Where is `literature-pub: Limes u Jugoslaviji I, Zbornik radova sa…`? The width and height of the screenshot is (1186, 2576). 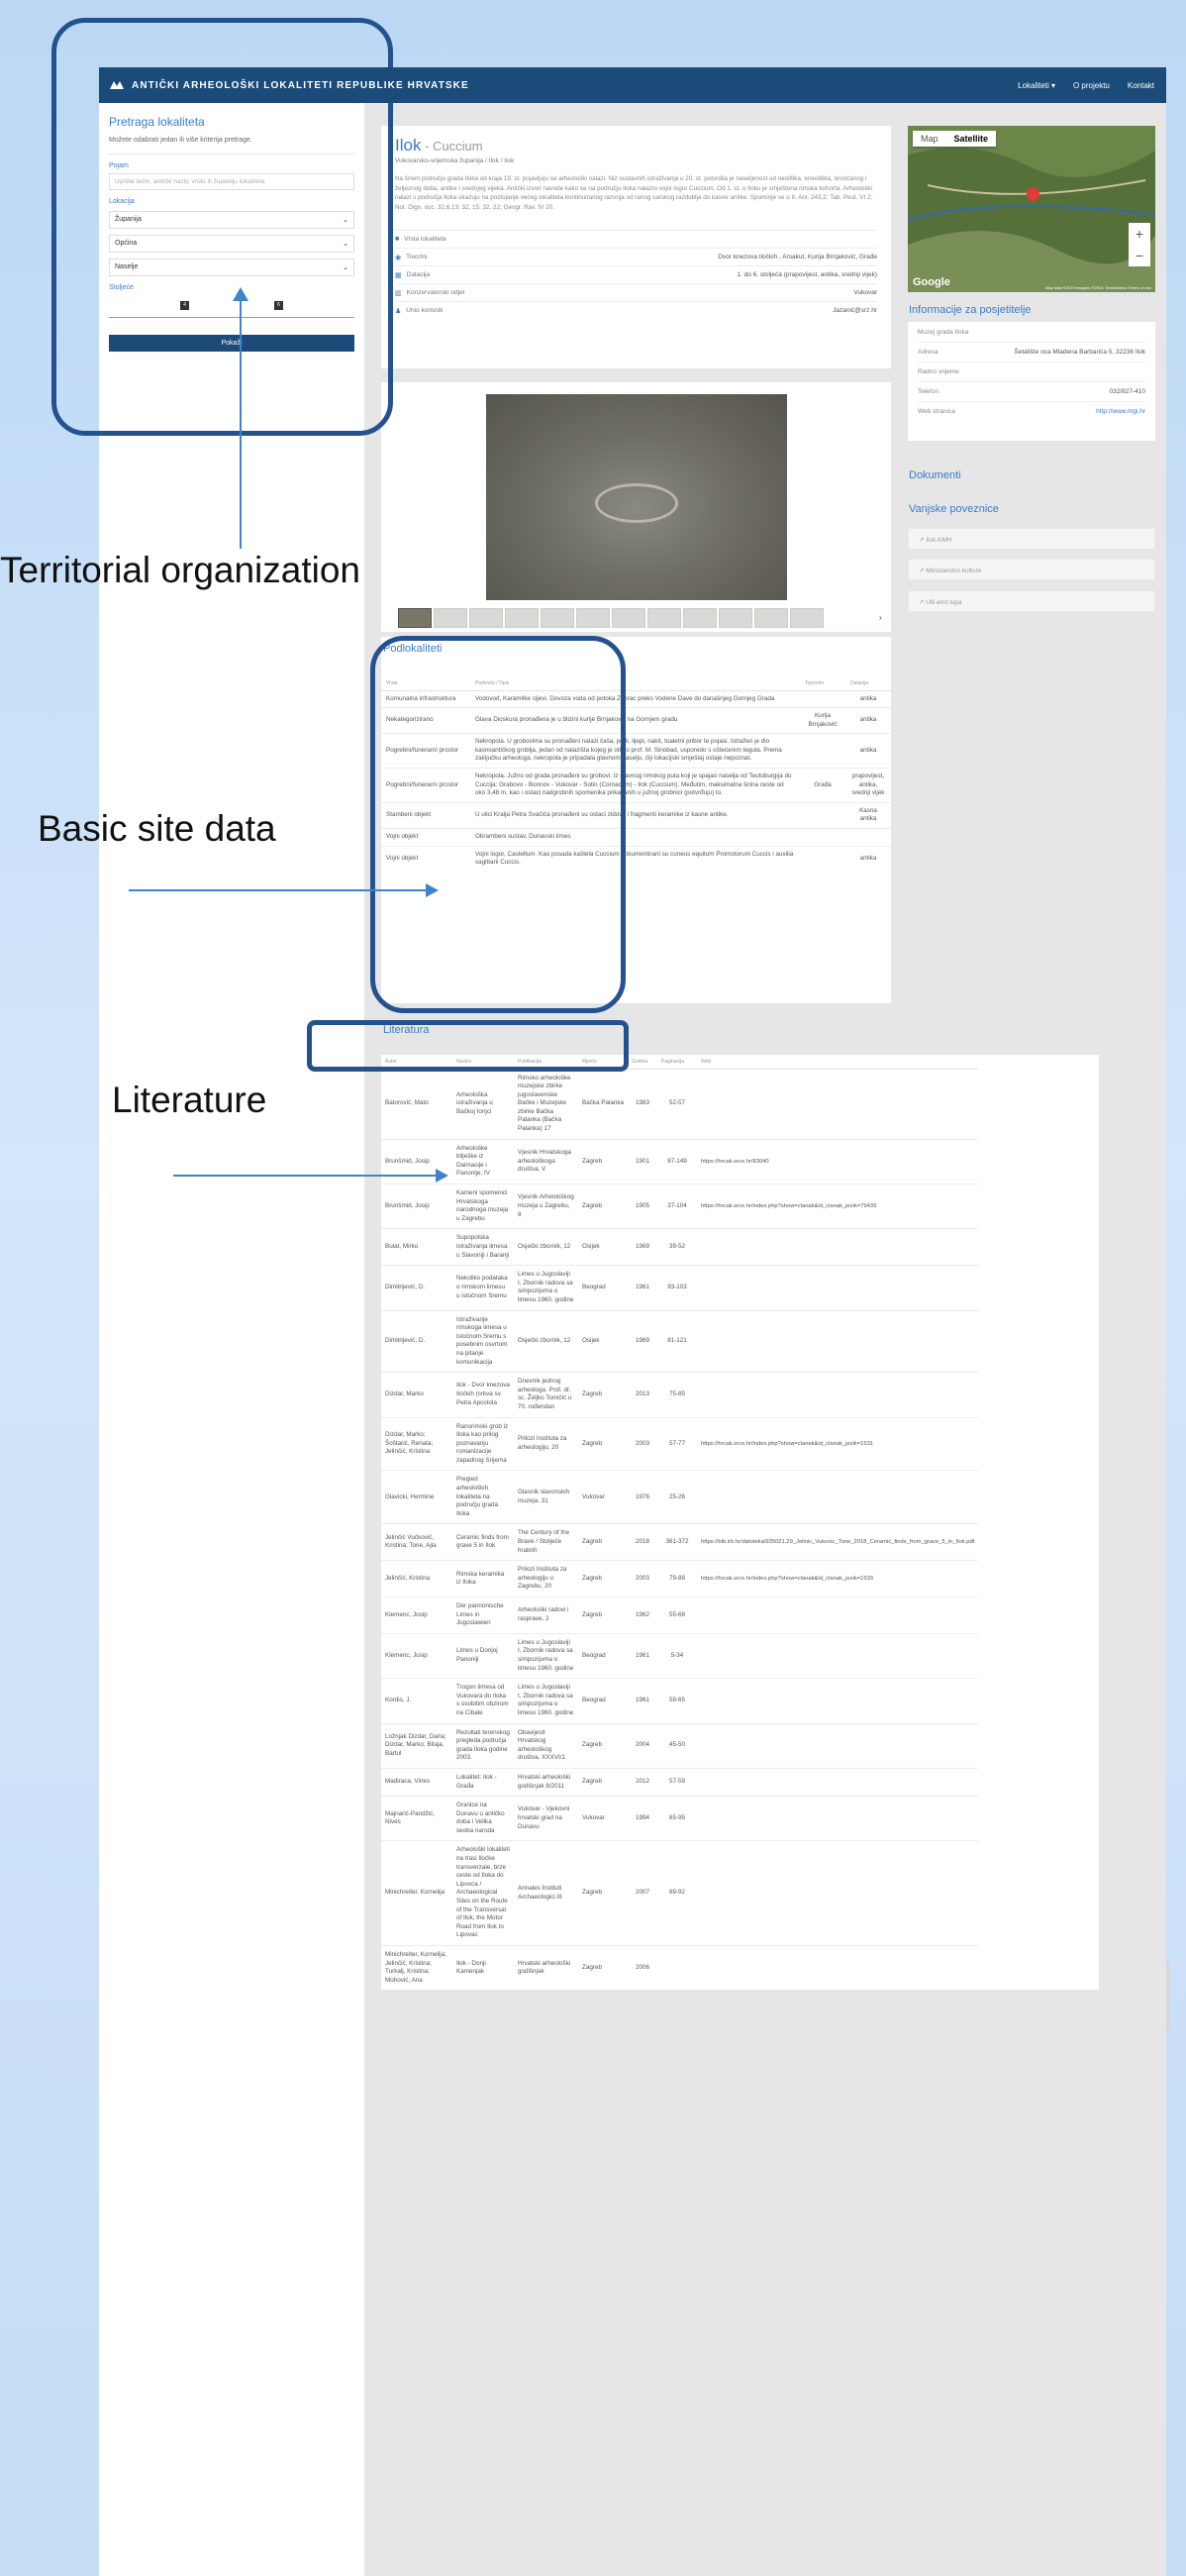
literature-pub: Limes u Jugoslaviji I, Zbornik radova sa… is located at coordinates (546, 1701).